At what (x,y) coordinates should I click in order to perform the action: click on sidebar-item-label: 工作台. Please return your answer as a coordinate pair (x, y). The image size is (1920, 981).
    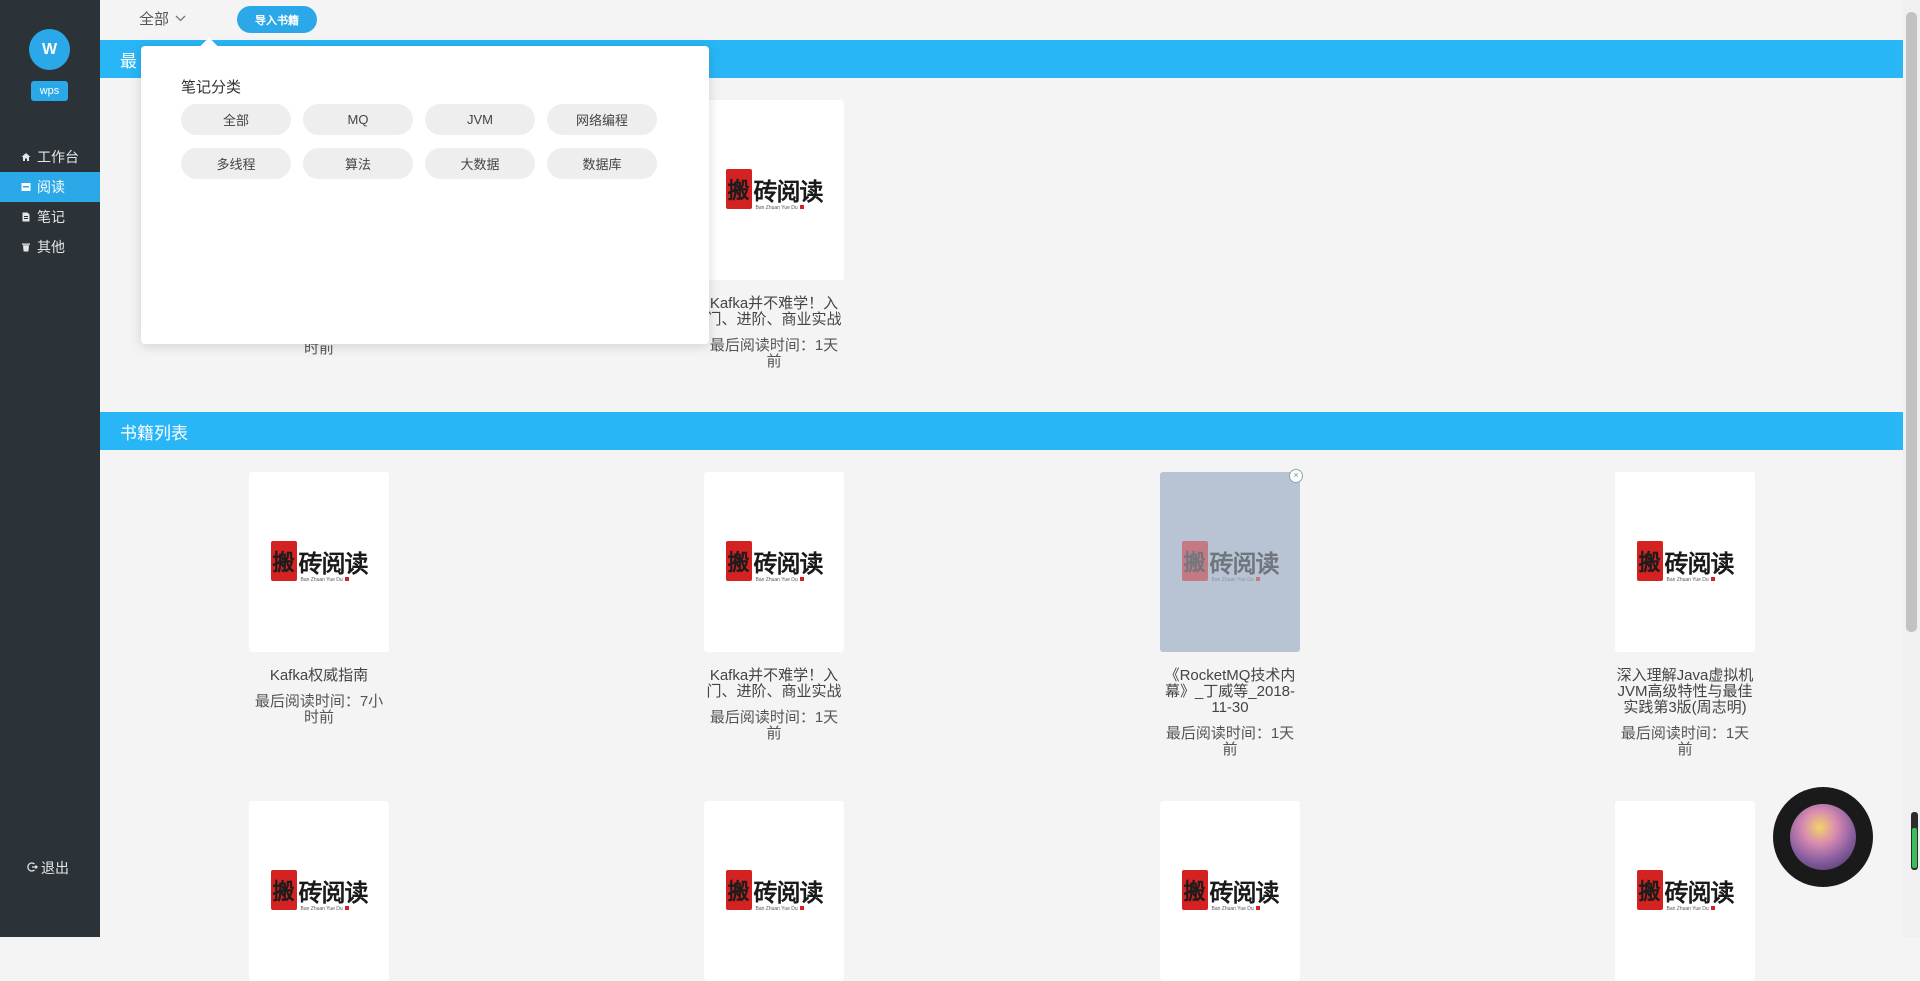
    Looking at the image, I should click on (58, 157).